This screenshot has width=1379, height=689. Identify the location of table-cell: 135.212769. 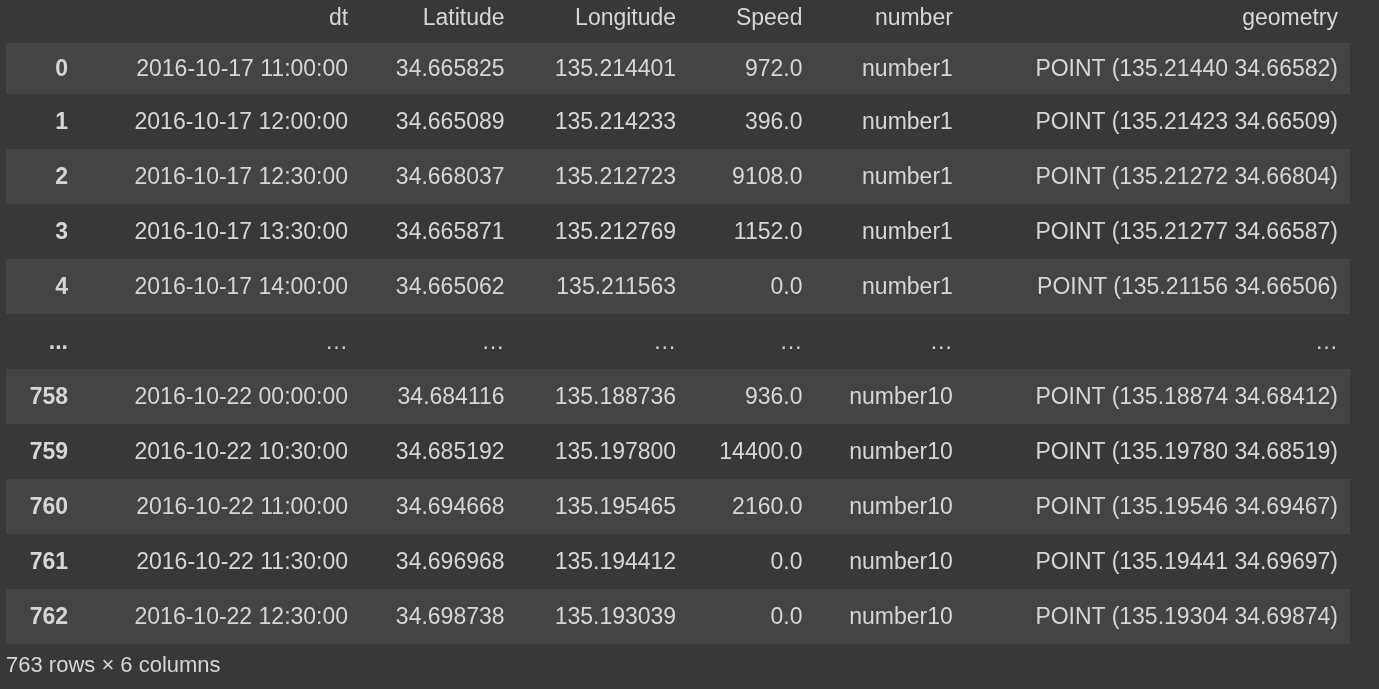
(602, 231).